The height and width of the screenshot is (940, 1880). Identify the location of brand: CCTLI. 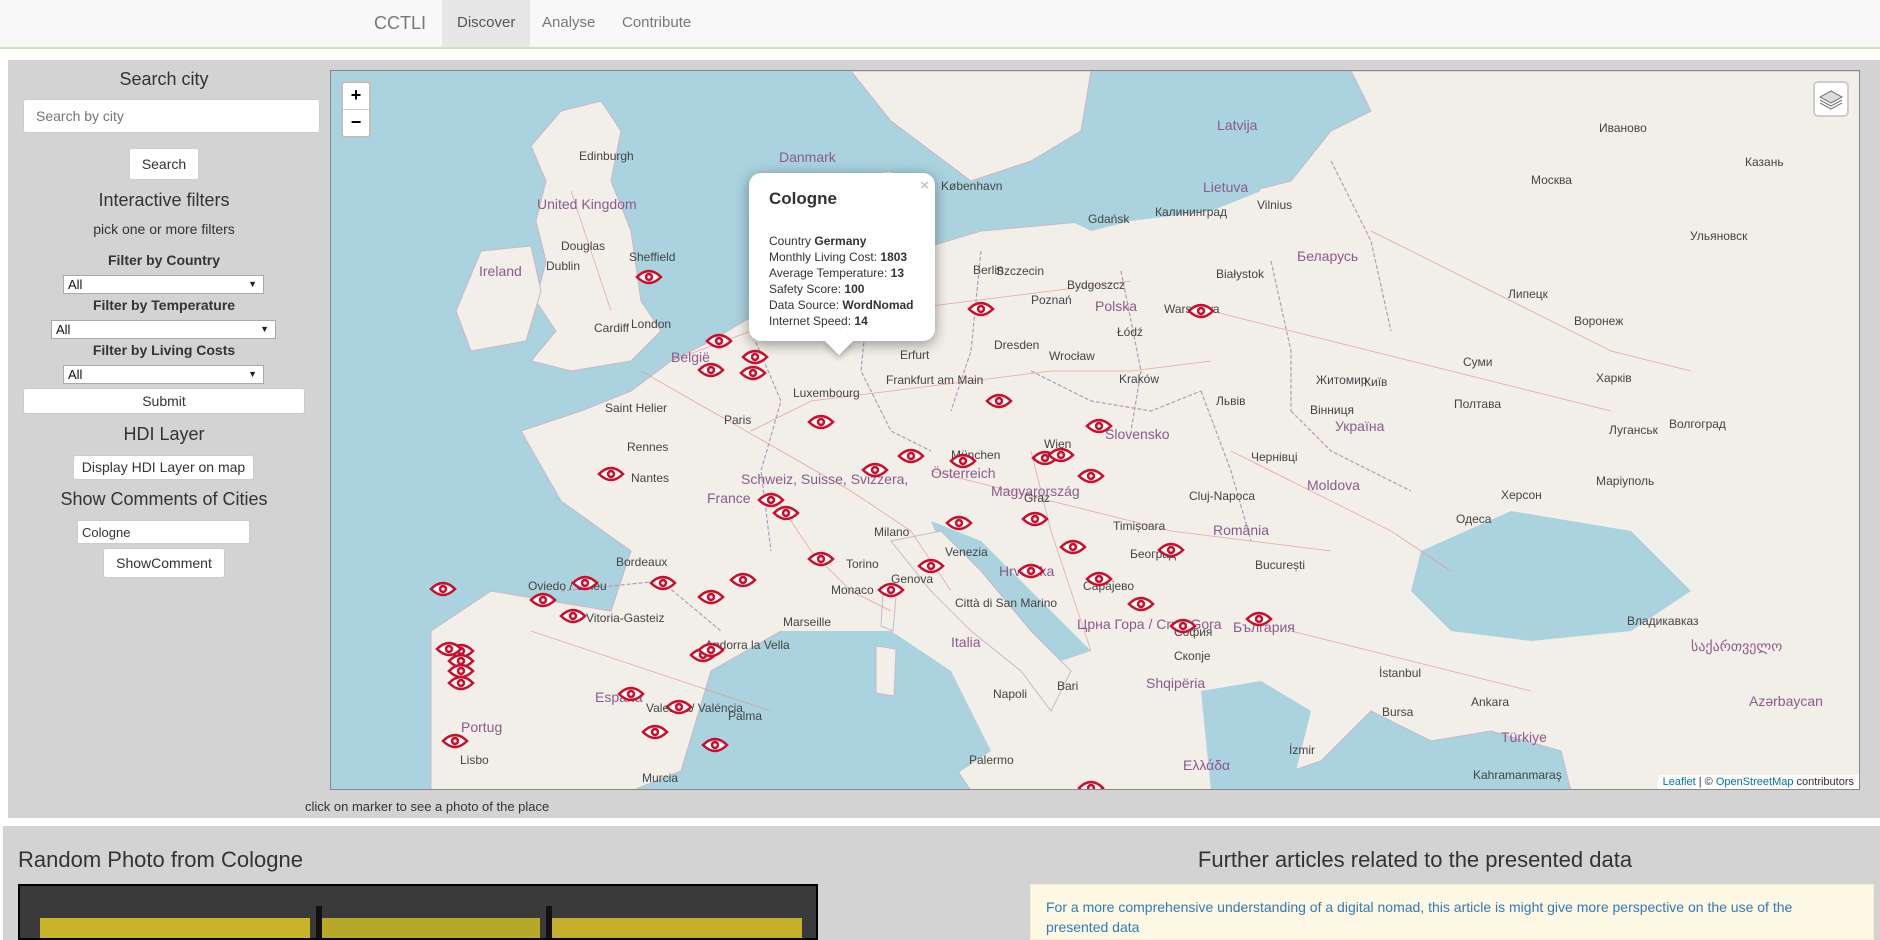
(400, 23).